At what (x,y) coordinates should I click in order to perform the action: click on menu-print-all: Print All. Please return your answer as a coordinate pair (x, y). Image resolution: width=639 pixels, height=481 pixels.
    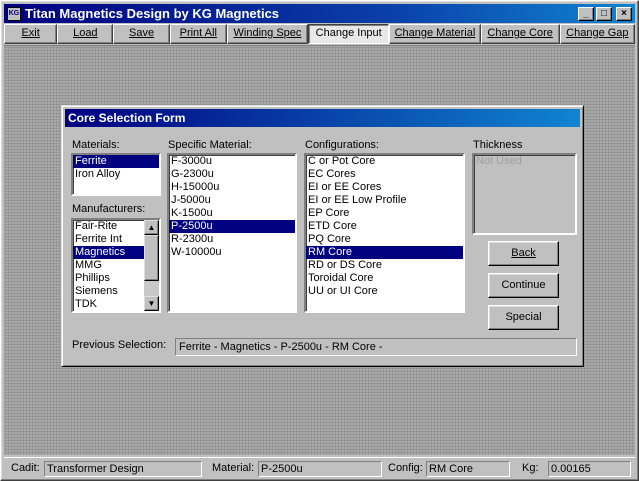
    Looking at the image, I should click on (198, 34).